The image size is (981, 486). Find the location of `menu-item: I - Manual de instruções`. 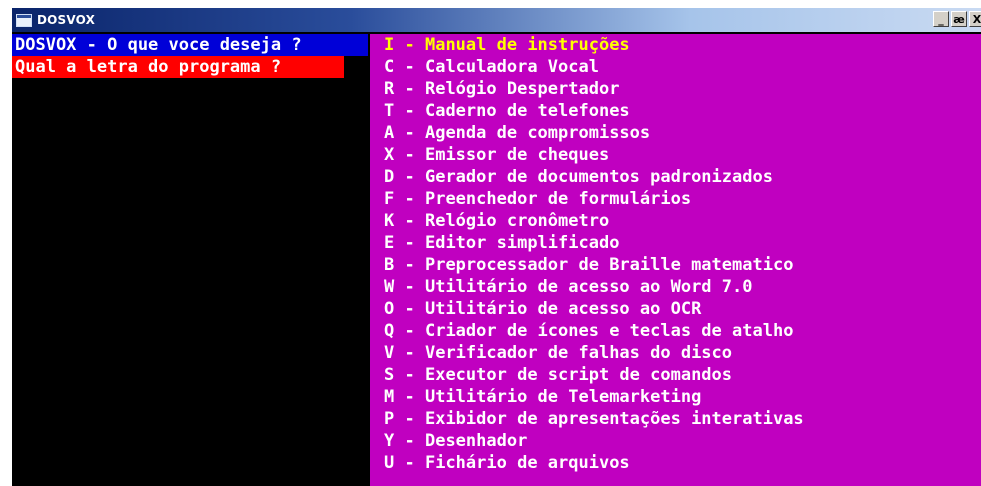

menu-item: I - Manual de instruções is located at coordinates (507, 45).